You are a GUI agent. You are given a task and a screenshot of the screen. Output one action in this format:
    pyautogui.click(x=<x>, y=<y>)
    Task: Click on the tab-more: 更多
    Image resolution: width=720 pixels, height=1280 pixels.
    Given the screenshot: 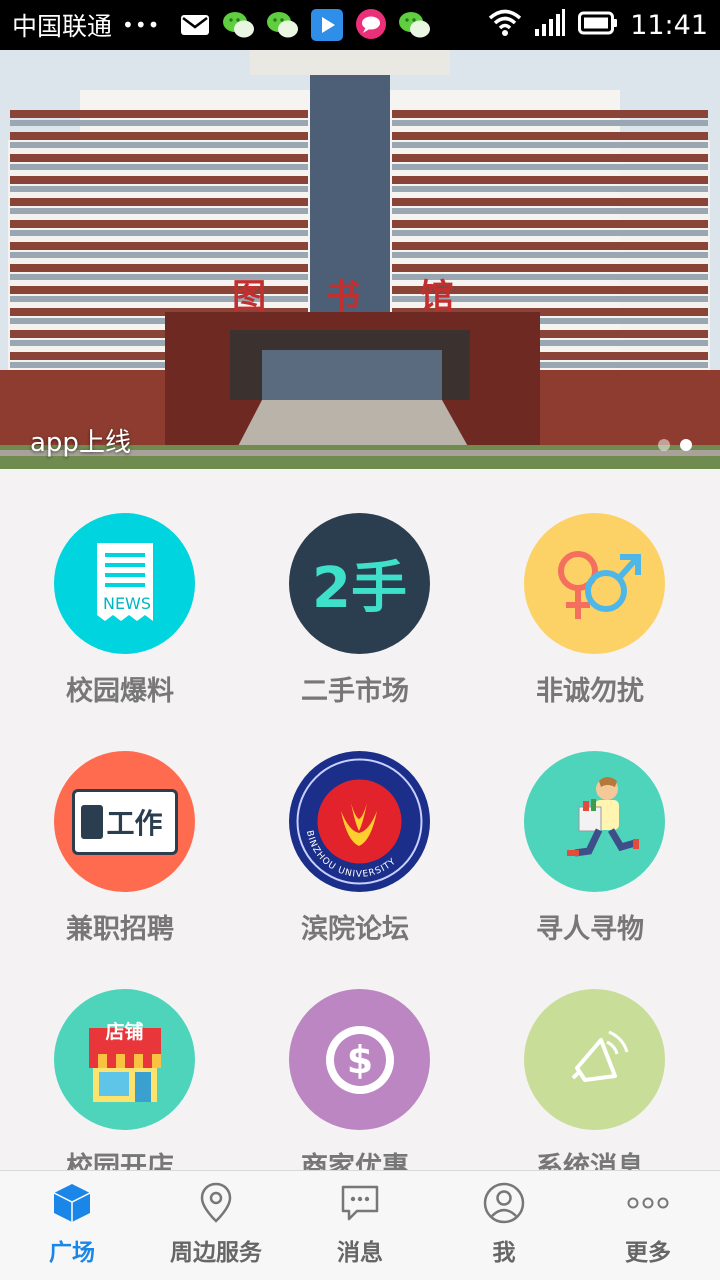 What is the action you would take?
    pyautogui.click(x=648, y=1225)
    